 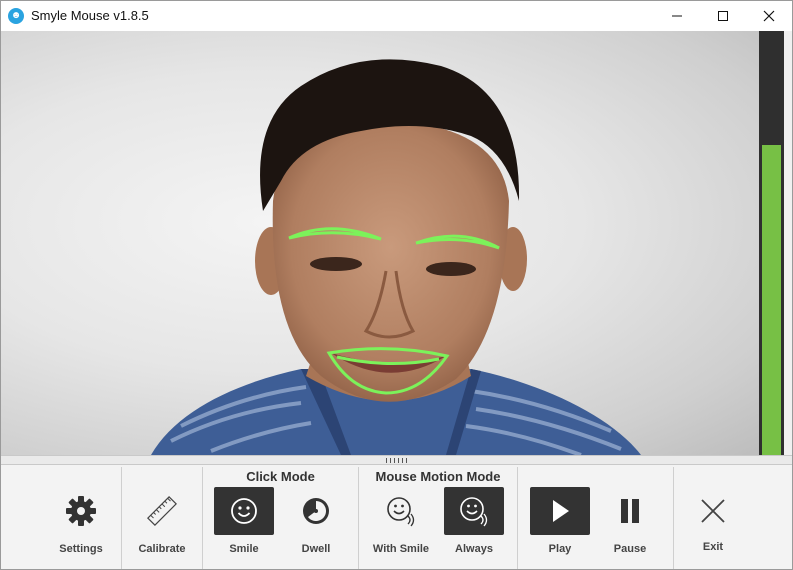 What do you see at coordinates (401, 549) in the screenshot?
I see `with-smile-label: With Smile` at bounding box center [401, 549].